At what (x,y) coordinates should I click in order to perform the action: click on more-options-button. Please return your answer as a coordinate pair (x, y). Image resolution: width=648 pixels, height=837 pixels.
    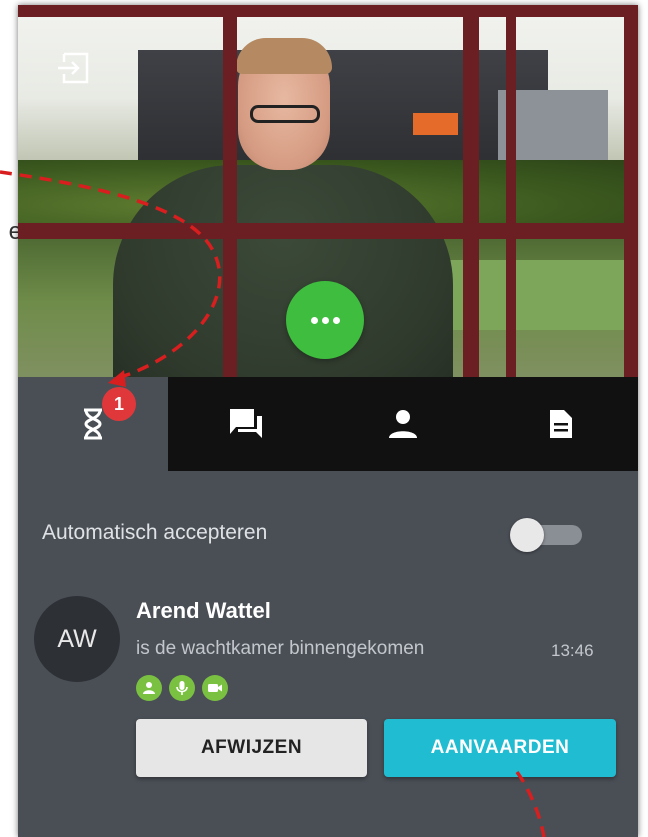
    Looking at the image, I should click on (325, 320).